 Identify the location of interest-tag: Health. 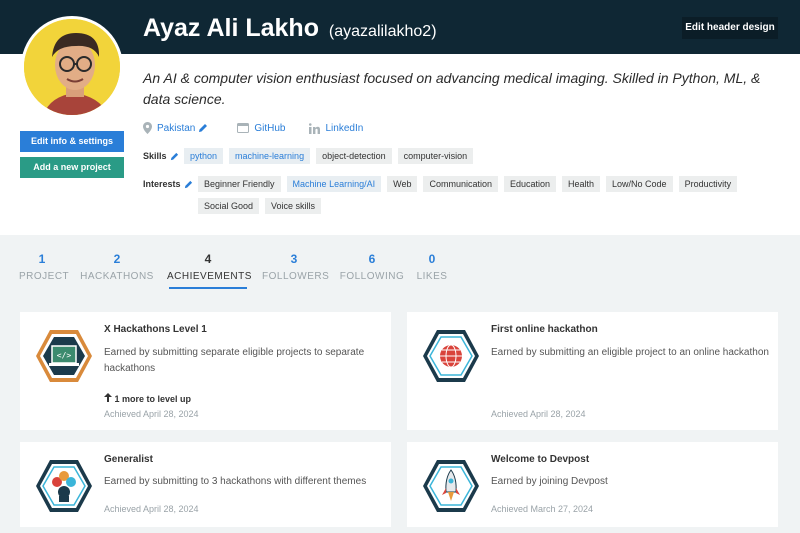
(581, 184).